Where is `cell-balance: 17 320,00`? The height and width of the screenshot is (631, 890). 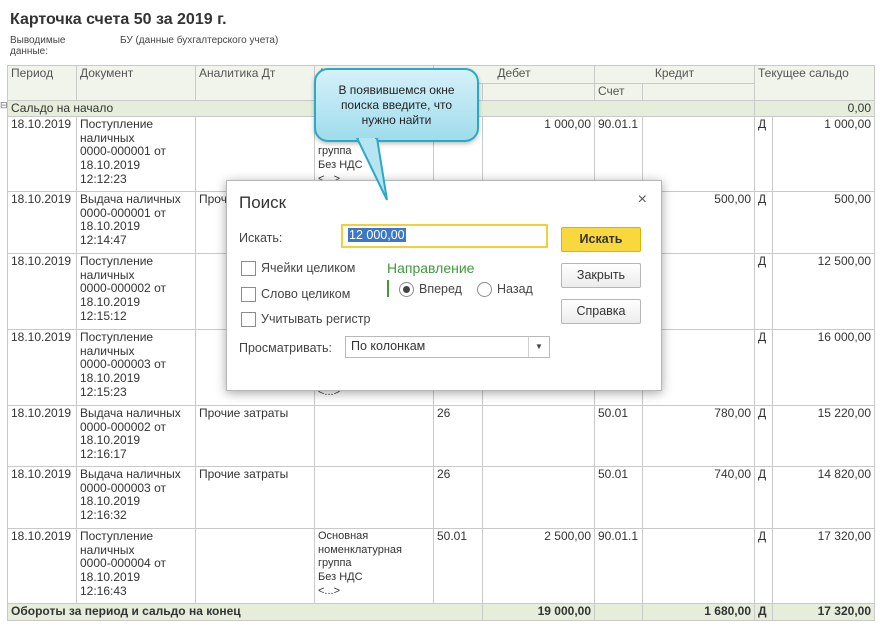
cell-balance: 17 320,00 is located at coordinates (823, 566).